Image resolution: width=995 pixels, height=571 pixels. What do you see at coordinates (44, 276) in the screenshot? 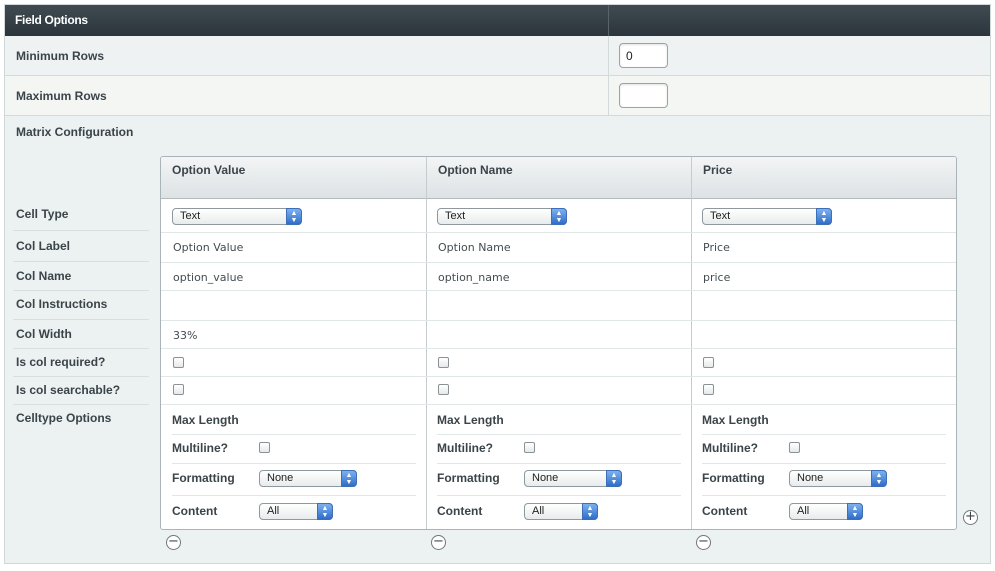
I see `col-name-label: Col Name` at bounding box center [44, 276].